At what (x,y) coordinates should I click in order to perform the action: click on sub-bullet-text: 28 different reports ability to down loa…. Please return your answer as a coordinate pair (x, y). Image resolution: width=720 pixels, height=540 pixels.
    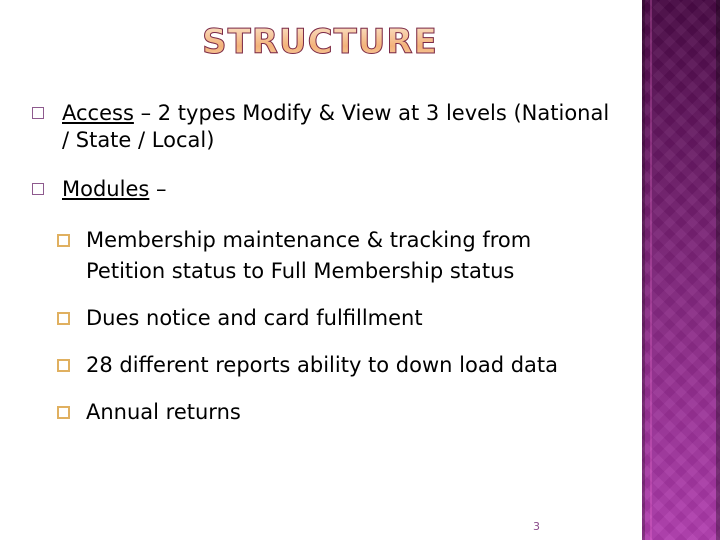
    Looking at the image, I should click on (322, 365).